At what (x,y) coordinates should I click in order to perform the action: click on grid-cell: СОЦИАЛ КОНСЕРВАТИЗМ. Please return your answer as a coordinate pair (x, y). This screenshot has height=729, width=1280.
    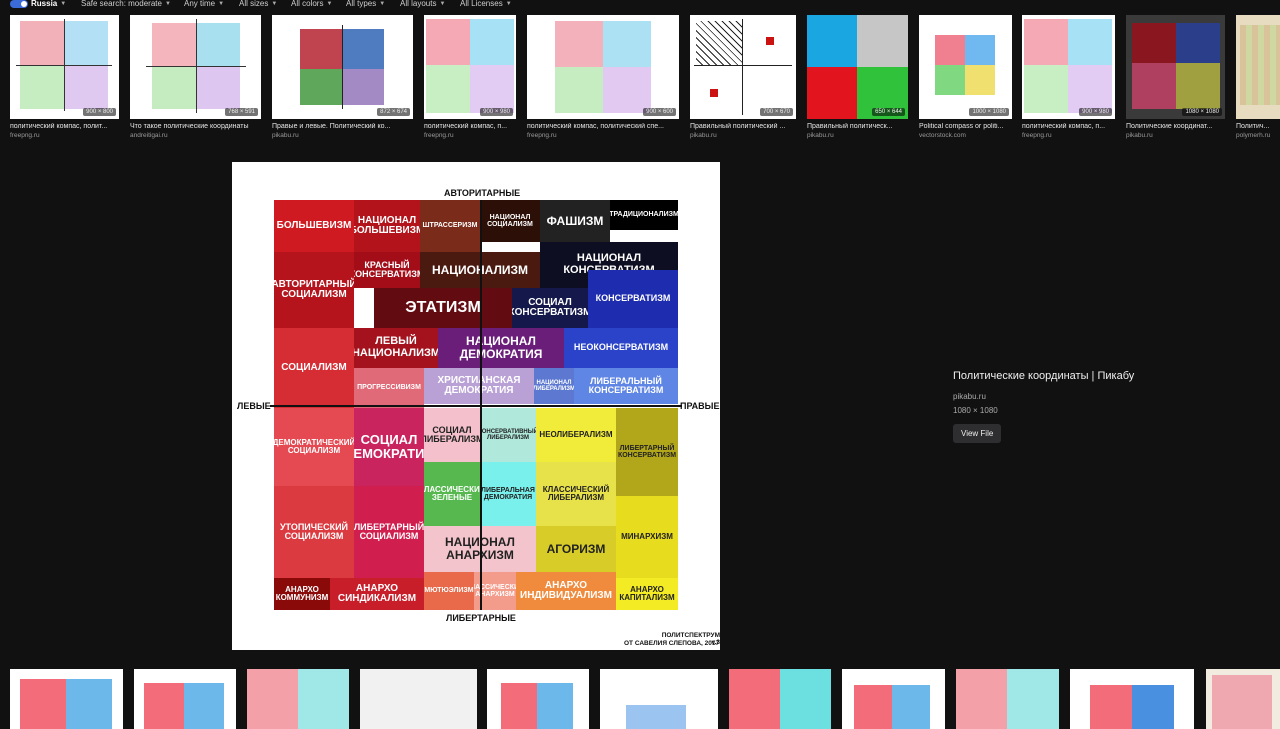
    Looking at the image, I should click on (550, 308).